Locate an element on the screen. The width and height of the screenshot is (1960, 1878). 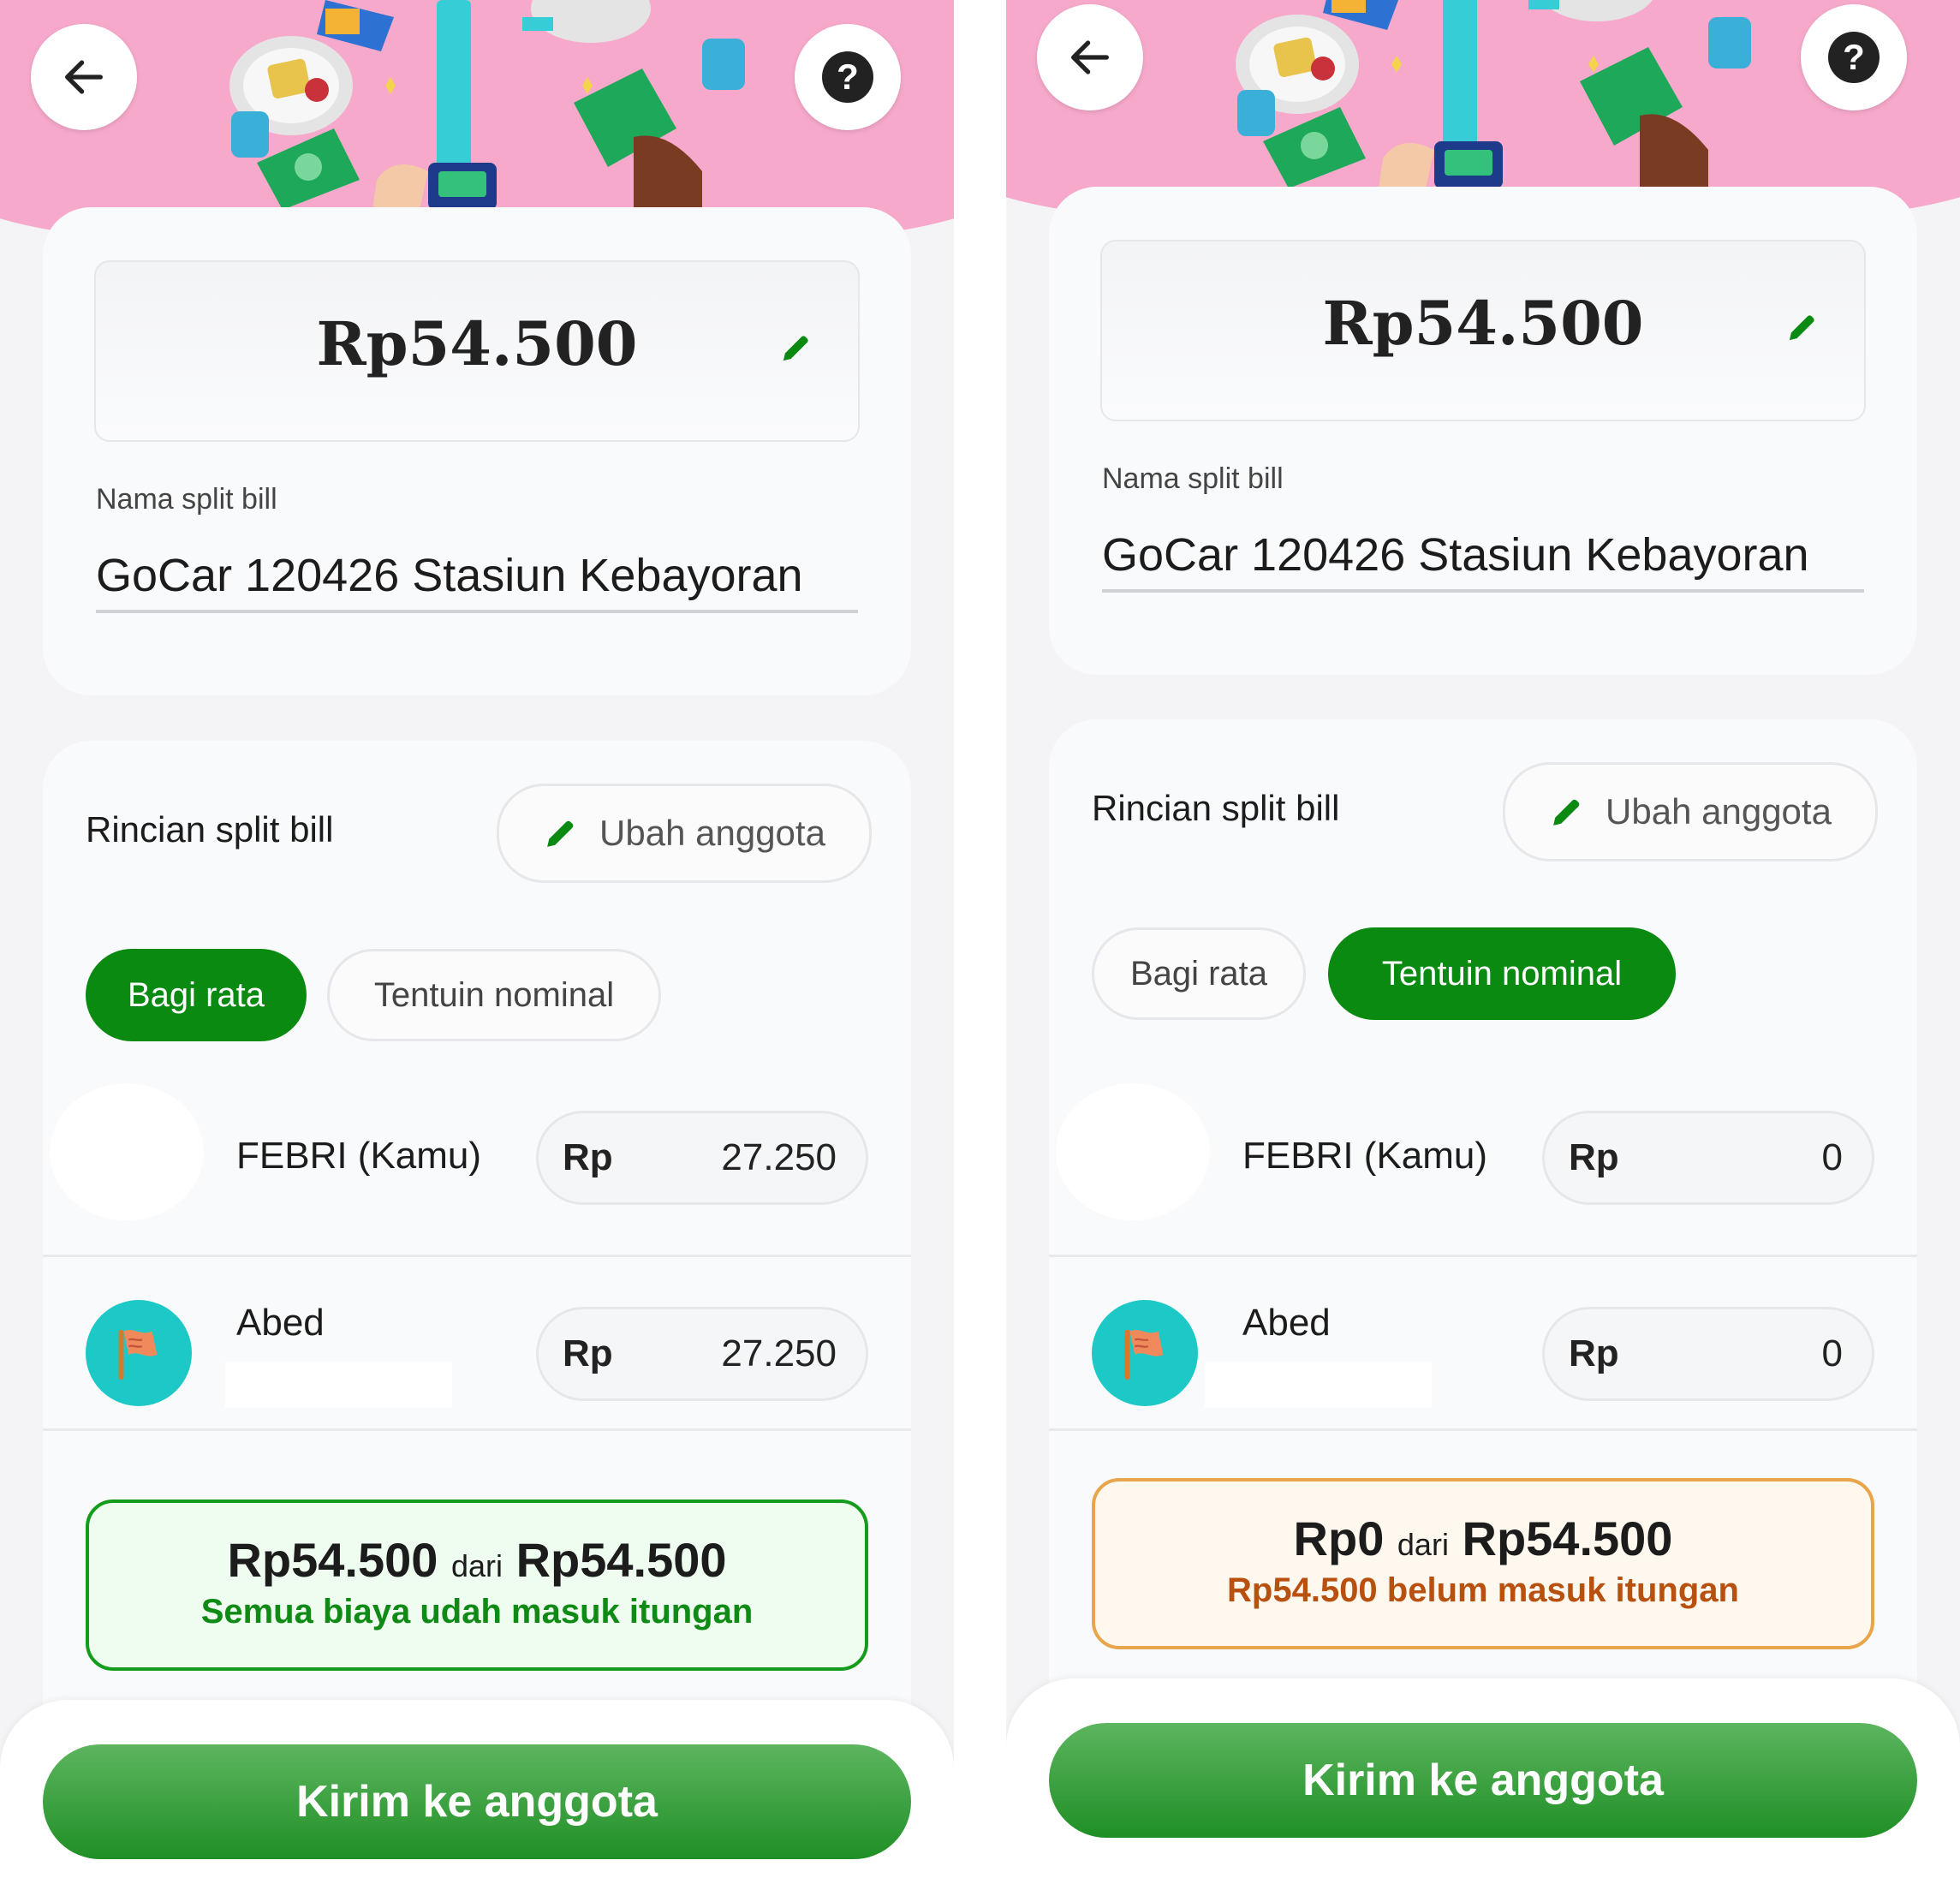
summary-totals: Rp54.500 dari Rp54.500 is located at coordinates (477, 1560).